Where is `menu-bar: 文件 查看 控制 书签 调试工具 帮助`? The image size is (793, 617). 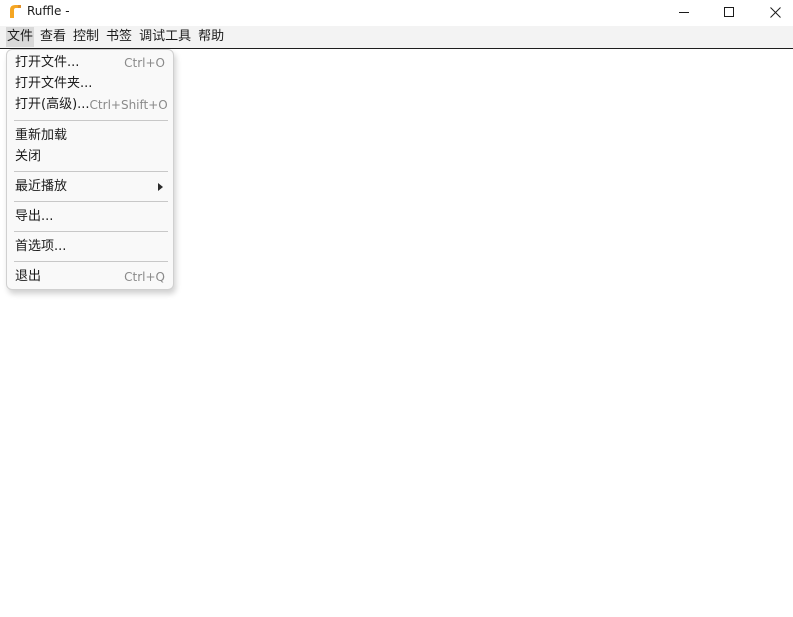
menu-bar: 文件 查看 控制 书签 调试工具 帮助 is located at coordinates (396, 37).